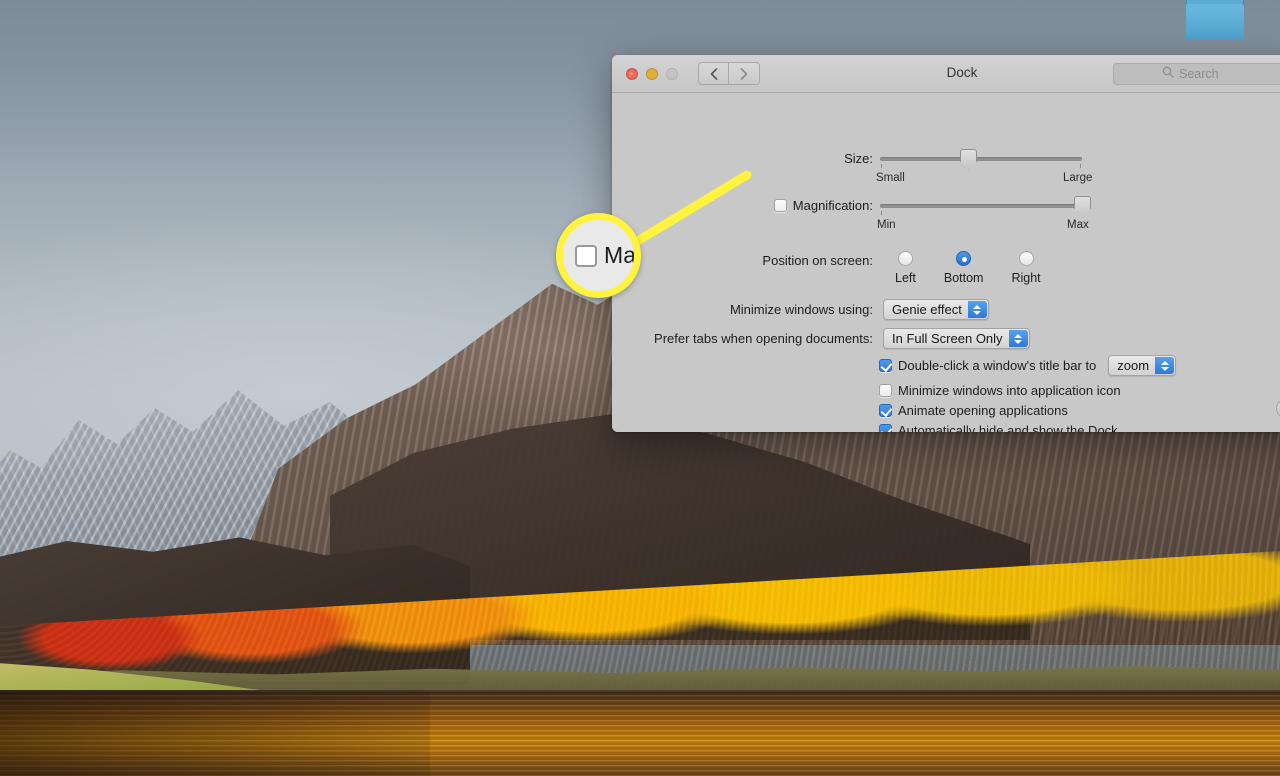 Image resolution: width=1280 pixels, height=776 pixels. What do you see at coordinates (586, 255) in the screenshot?
I see `magnified-magnification-checkbox` at bounding box center [586, 255].